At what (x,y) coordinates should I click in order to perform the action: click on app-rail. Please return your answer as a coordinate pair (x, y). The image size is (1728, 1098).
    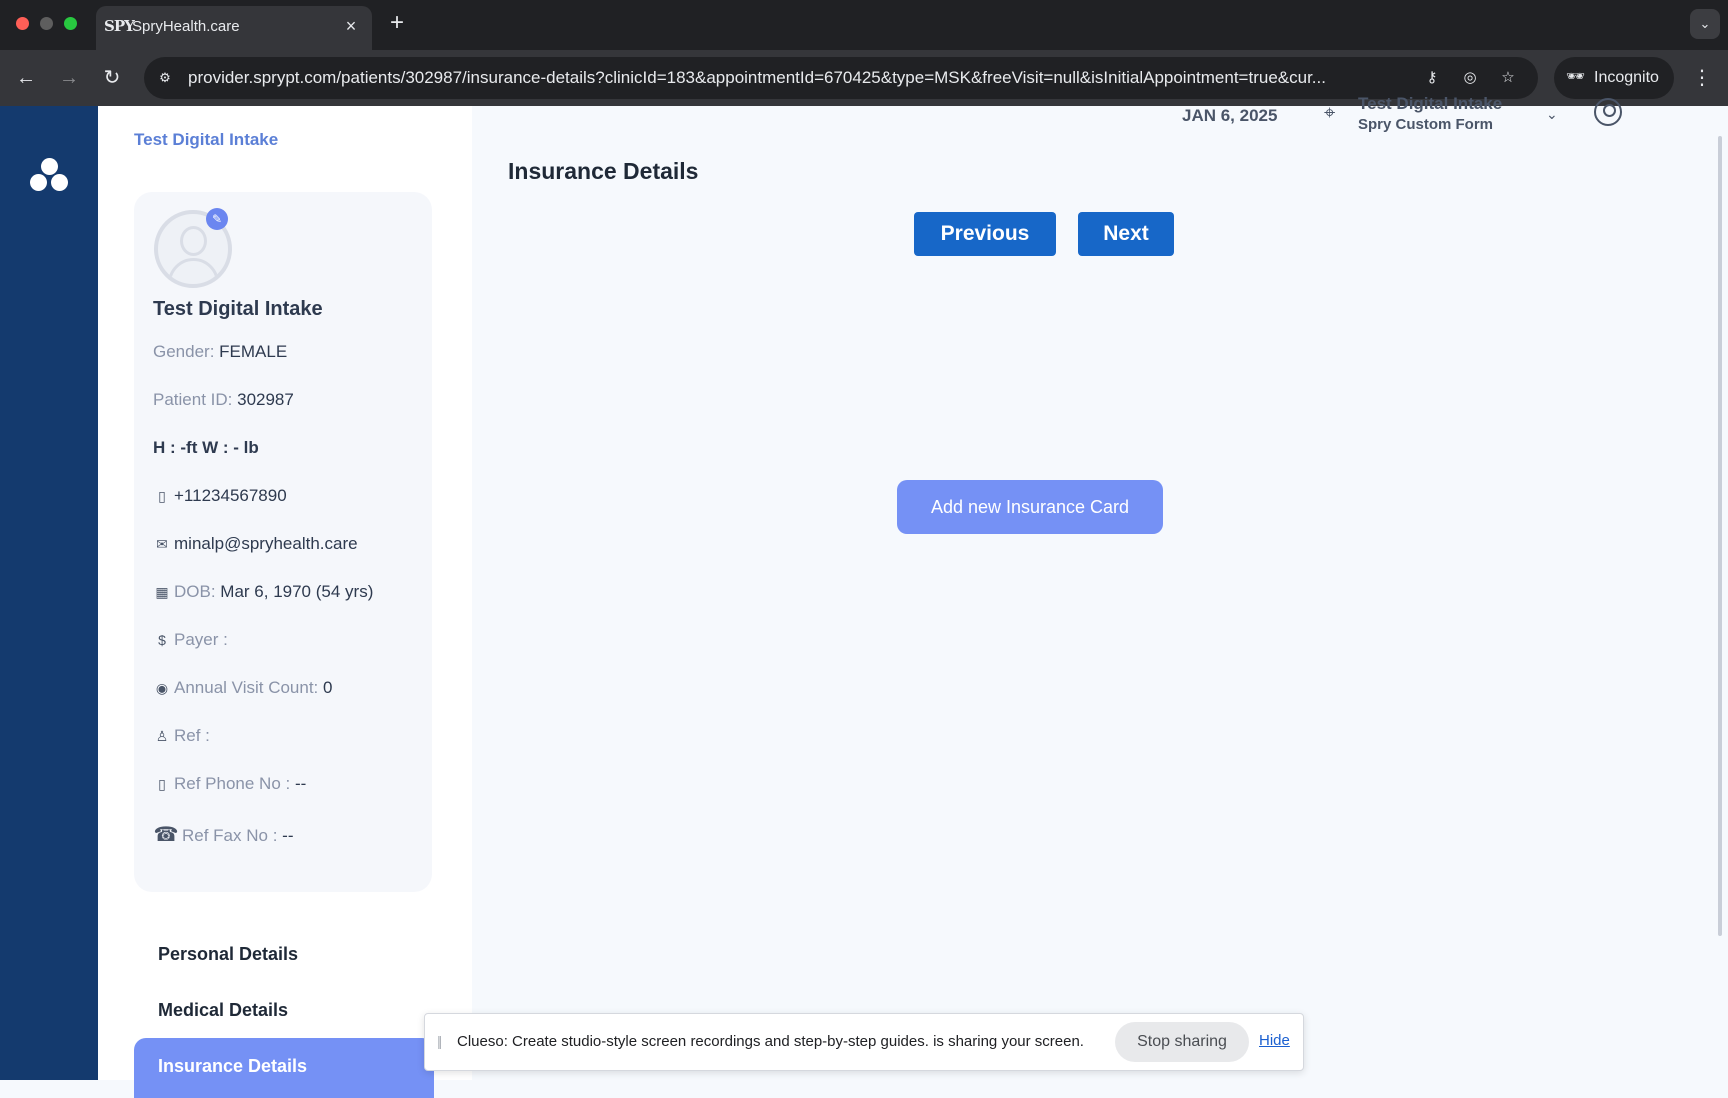
    Looking at the image, I should click on (49, 593).